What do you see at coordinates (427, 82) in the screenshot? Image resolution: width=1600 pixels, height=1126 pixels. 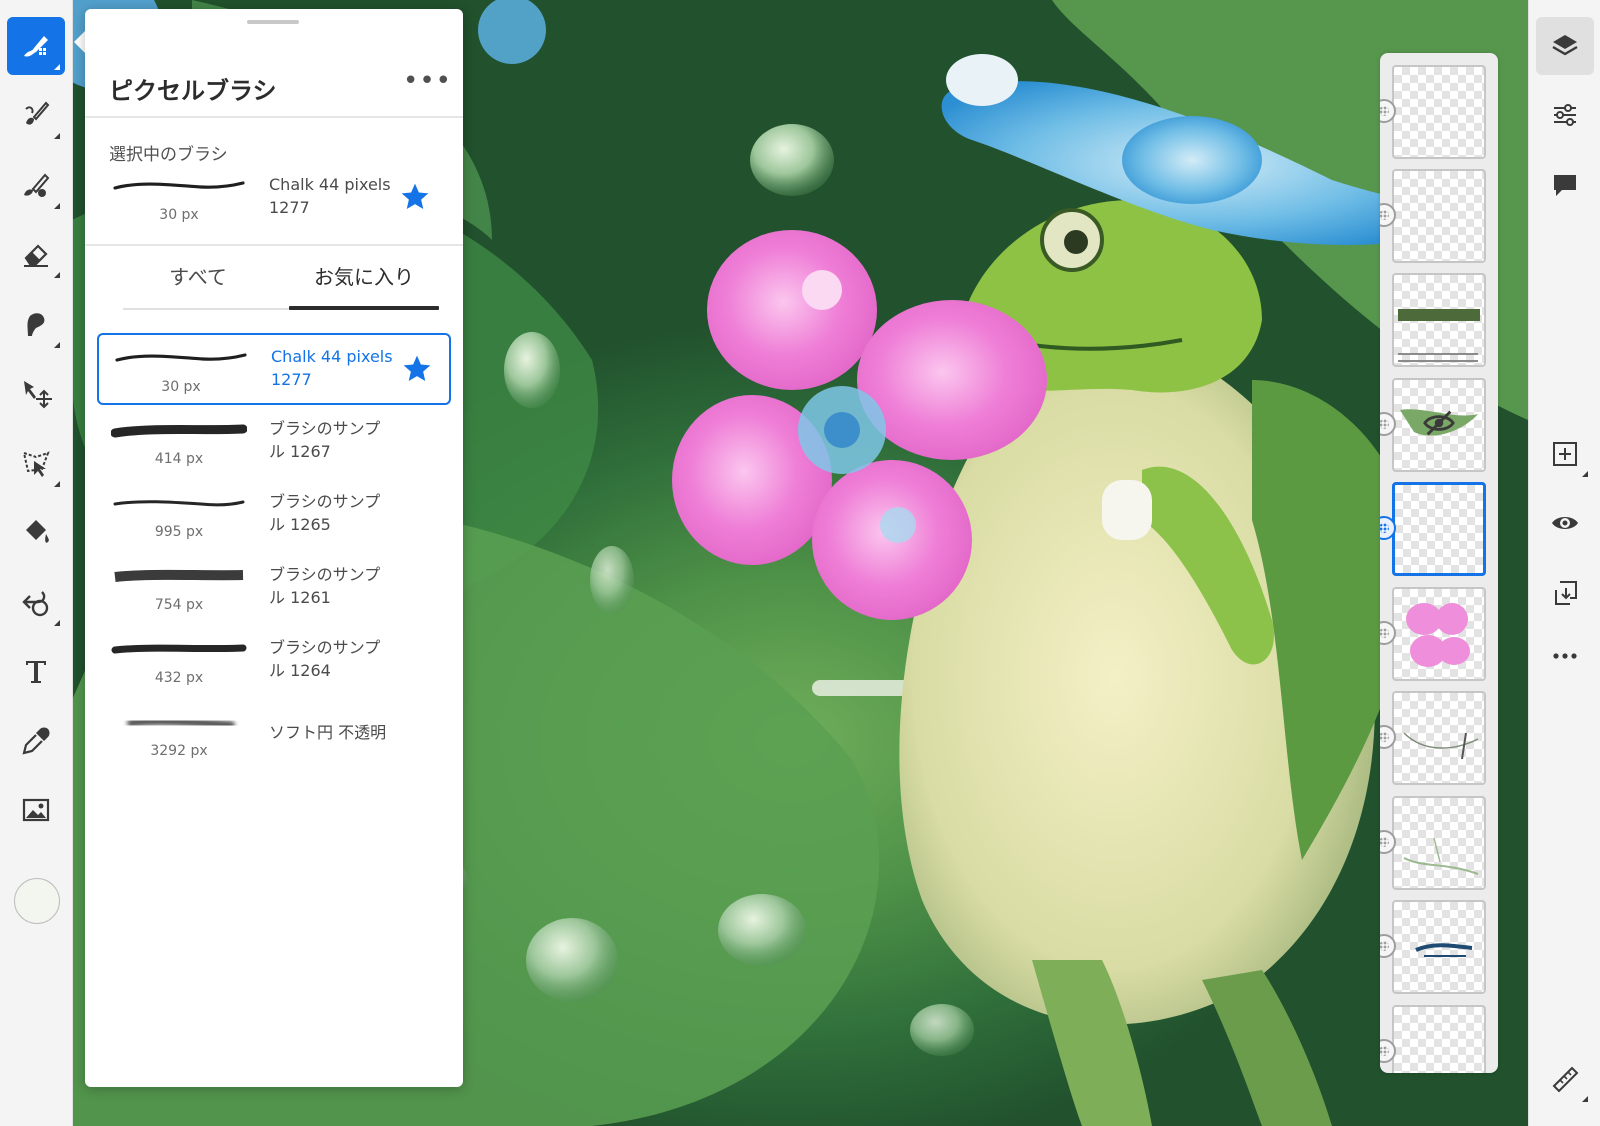 I see `more-options-button: •••` at bounding box center [427, 82].